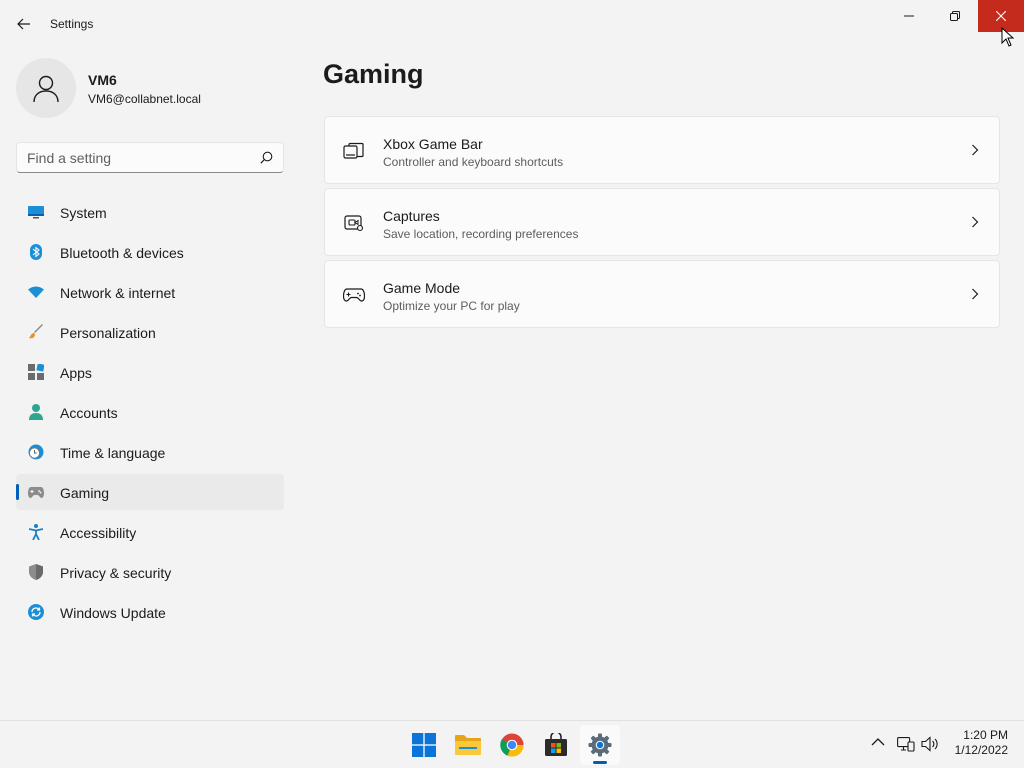  What do you see at coordinates (102, 80) in the screenshot?
I see `user-name: VM6` at bounding box center [102, 80].